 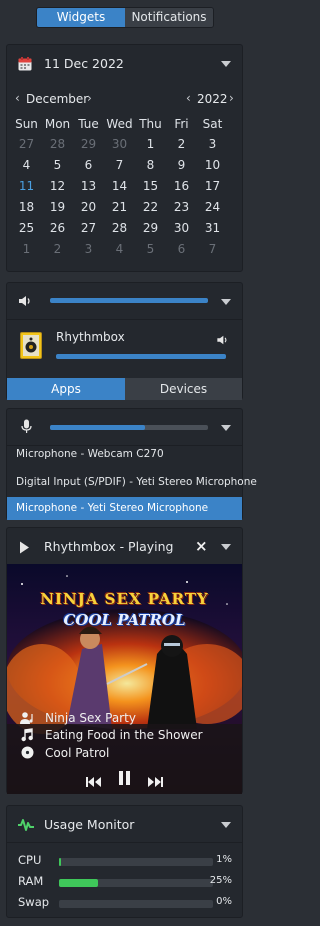 I want to click on calendar-day: 31, so click(x=212, y=228).